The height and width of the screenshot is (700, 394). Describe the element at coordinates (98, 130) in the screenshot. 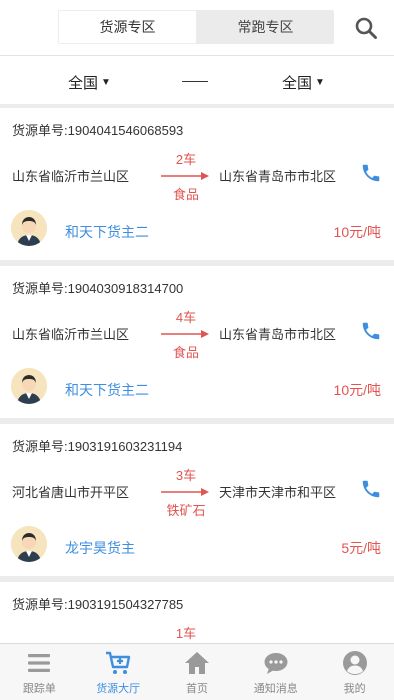

I see `order-number: 货源单号:1904041546068593` at that location.